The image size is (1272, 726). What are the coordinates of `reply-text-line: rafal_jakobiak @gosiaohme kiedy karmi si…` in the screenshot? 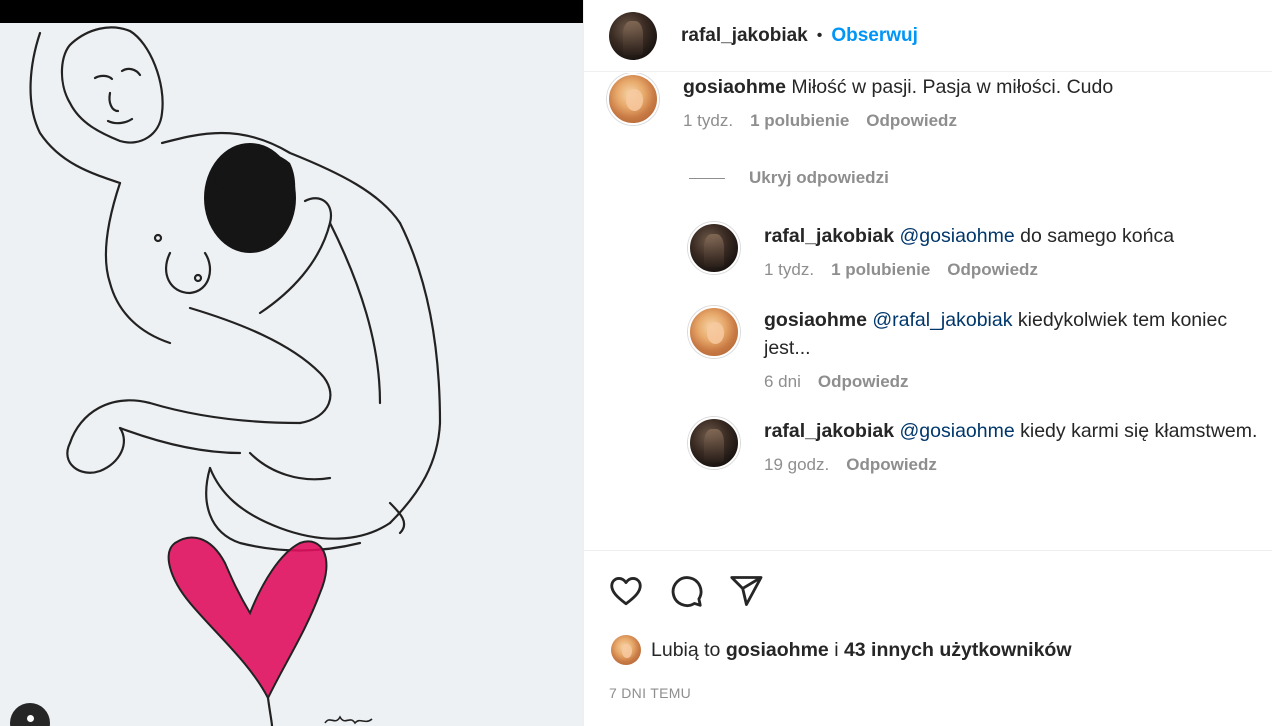 It's located at (1014, 431).